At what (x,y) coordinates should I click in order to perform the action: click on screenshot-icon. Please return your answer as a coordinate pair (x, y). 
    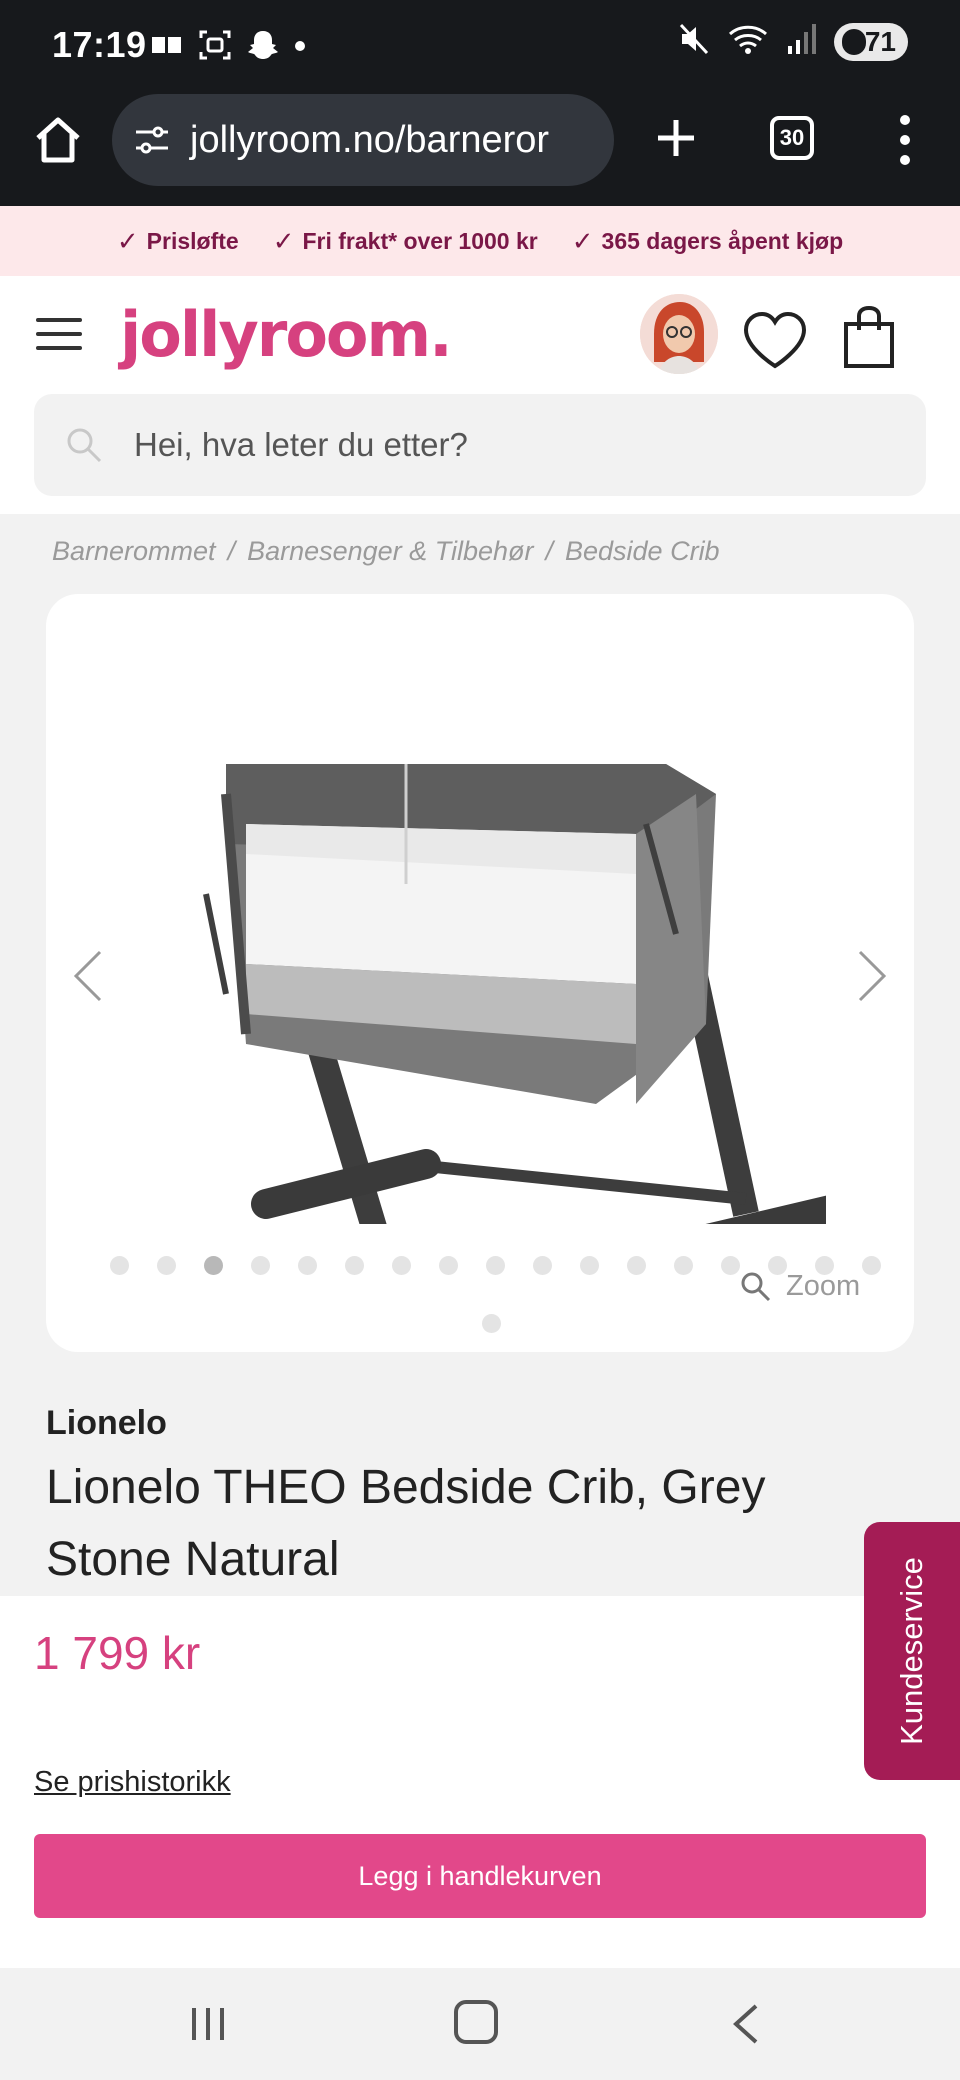
    Looking at the image, I should click on (215, 47).